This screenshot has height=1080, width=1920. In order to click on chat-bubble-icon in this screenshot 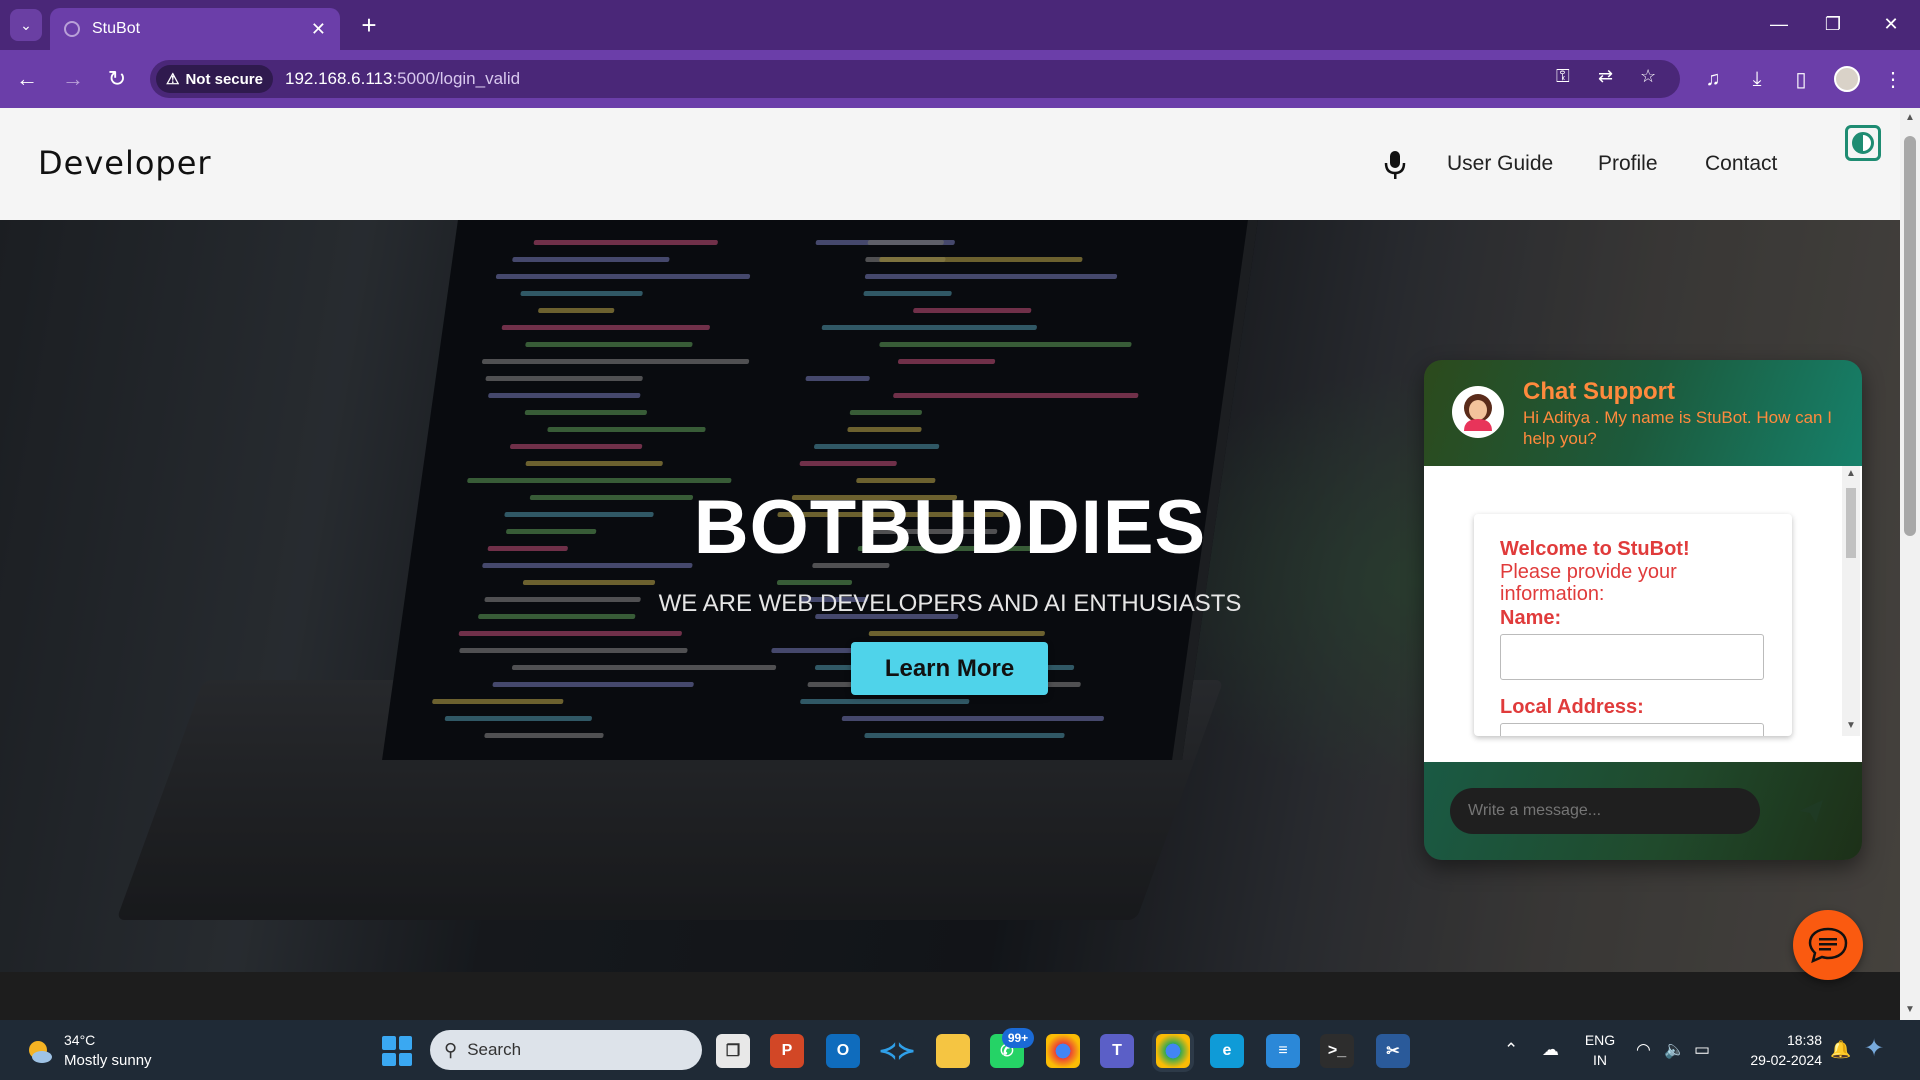, I will do `click(1828, 945)`.